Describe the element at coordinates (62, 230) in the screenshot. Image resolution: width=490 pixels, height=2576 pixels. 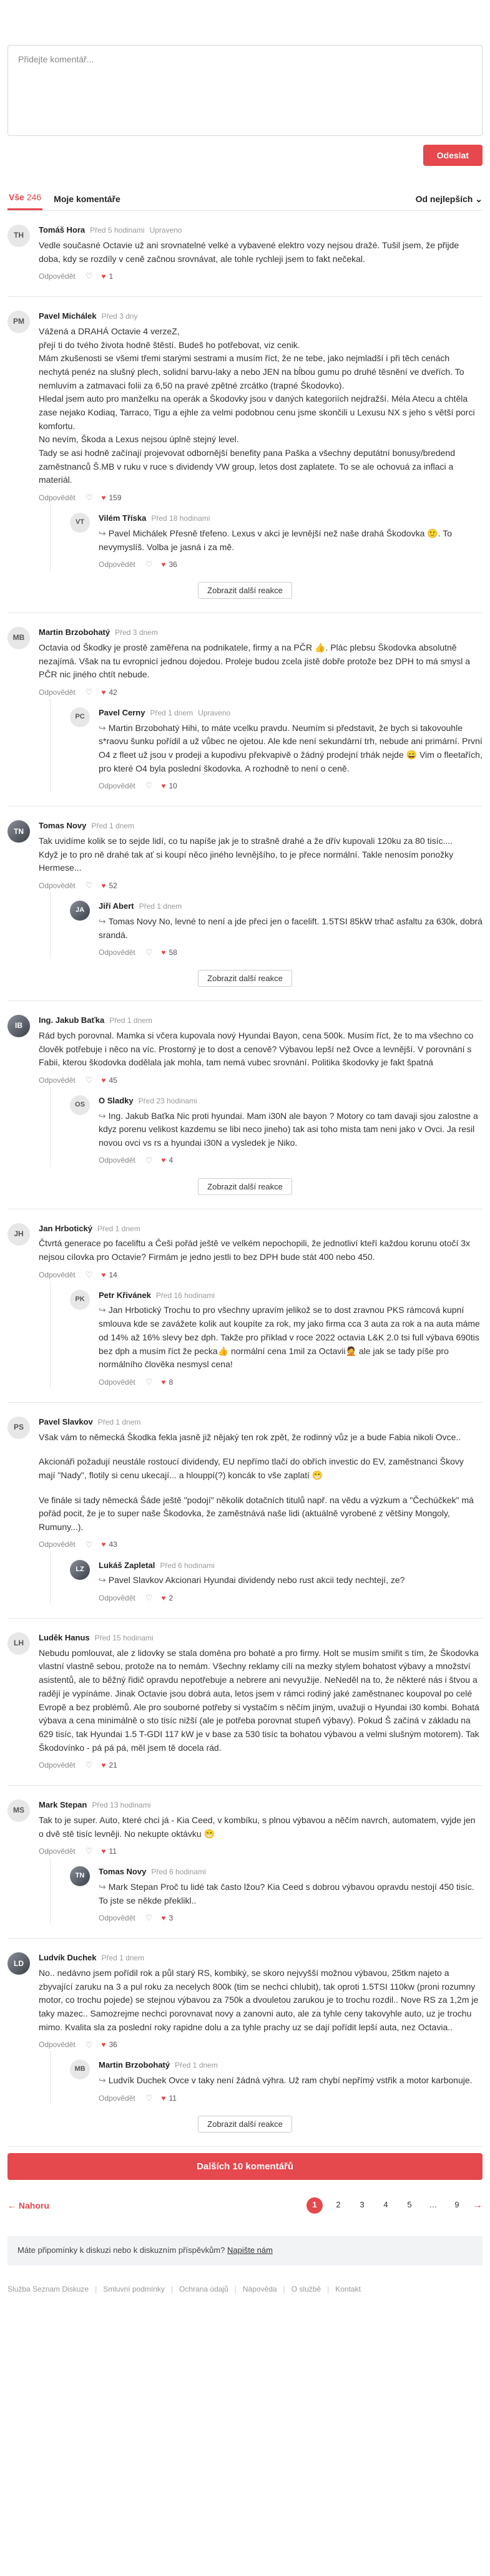
I see `author-name: Tomáš Hora` at that location.